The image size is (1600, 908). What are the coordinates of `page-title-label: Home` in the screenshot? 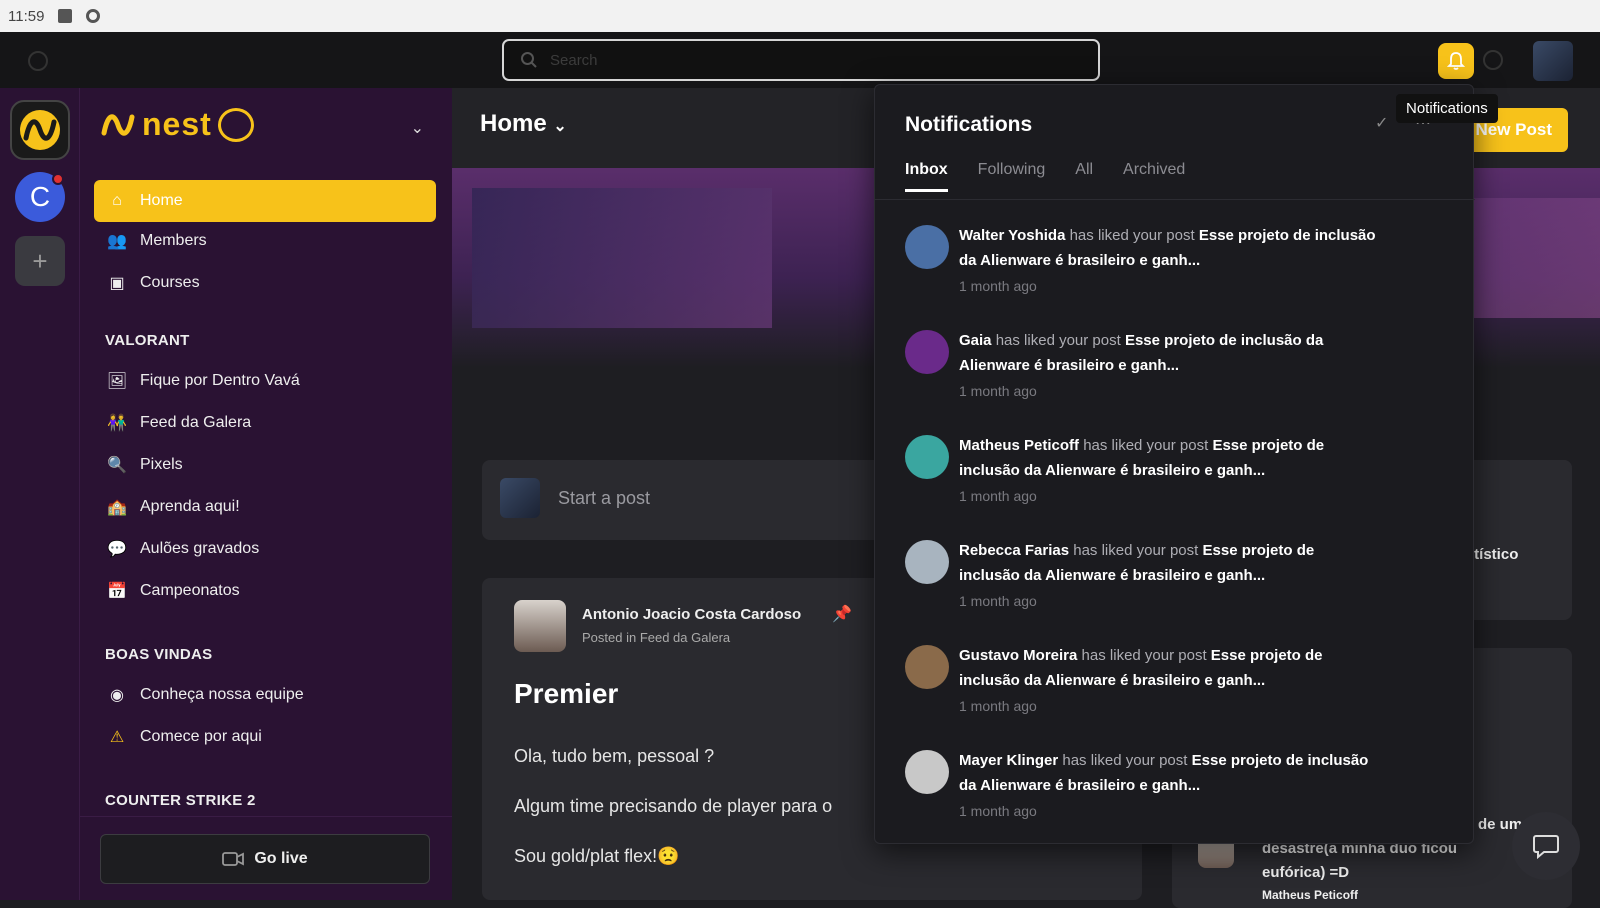 It's located at (513, 123).